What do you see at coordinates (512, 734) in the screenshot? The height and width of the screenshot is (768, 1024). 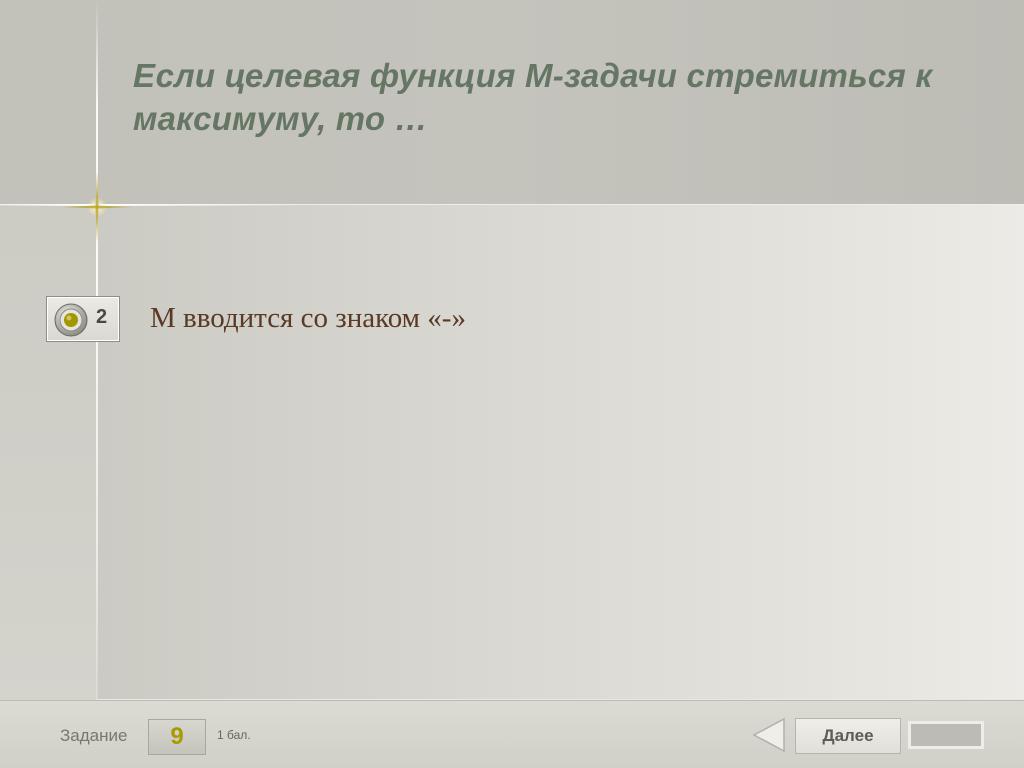 I see `footer-bar: Задание 9 1 бал. Далее` at bounding box center [512, 734].